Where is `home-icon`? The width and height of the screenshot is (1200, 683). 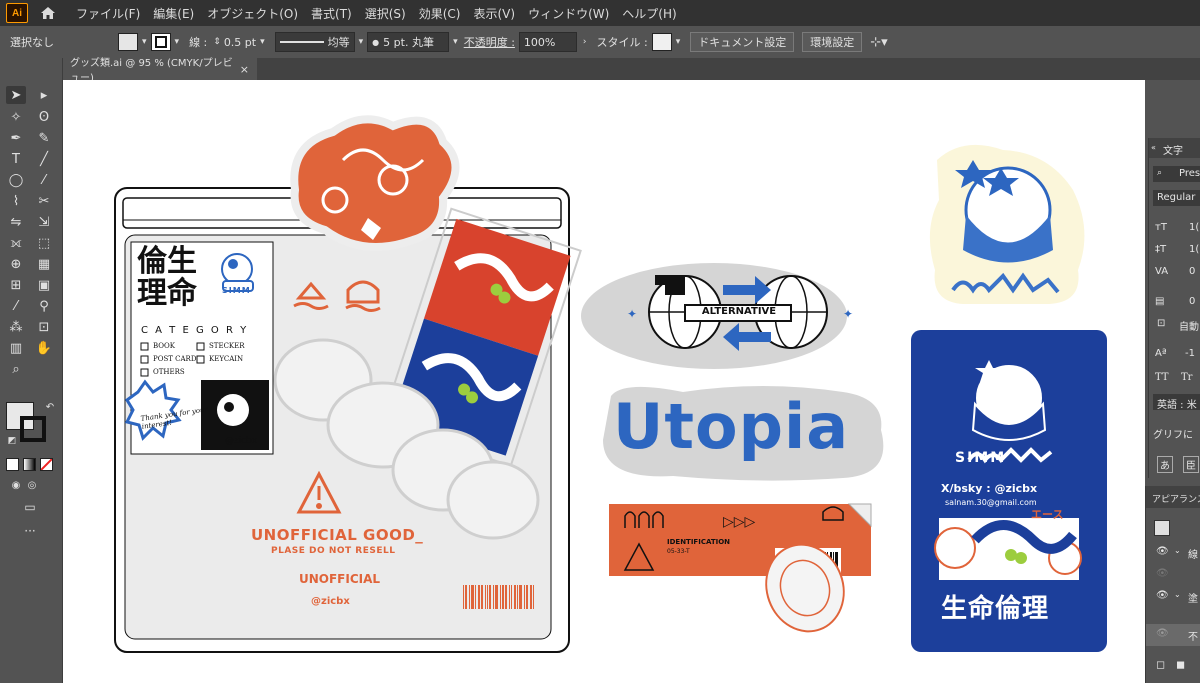 home-icon is located at coordinates (48, 13).